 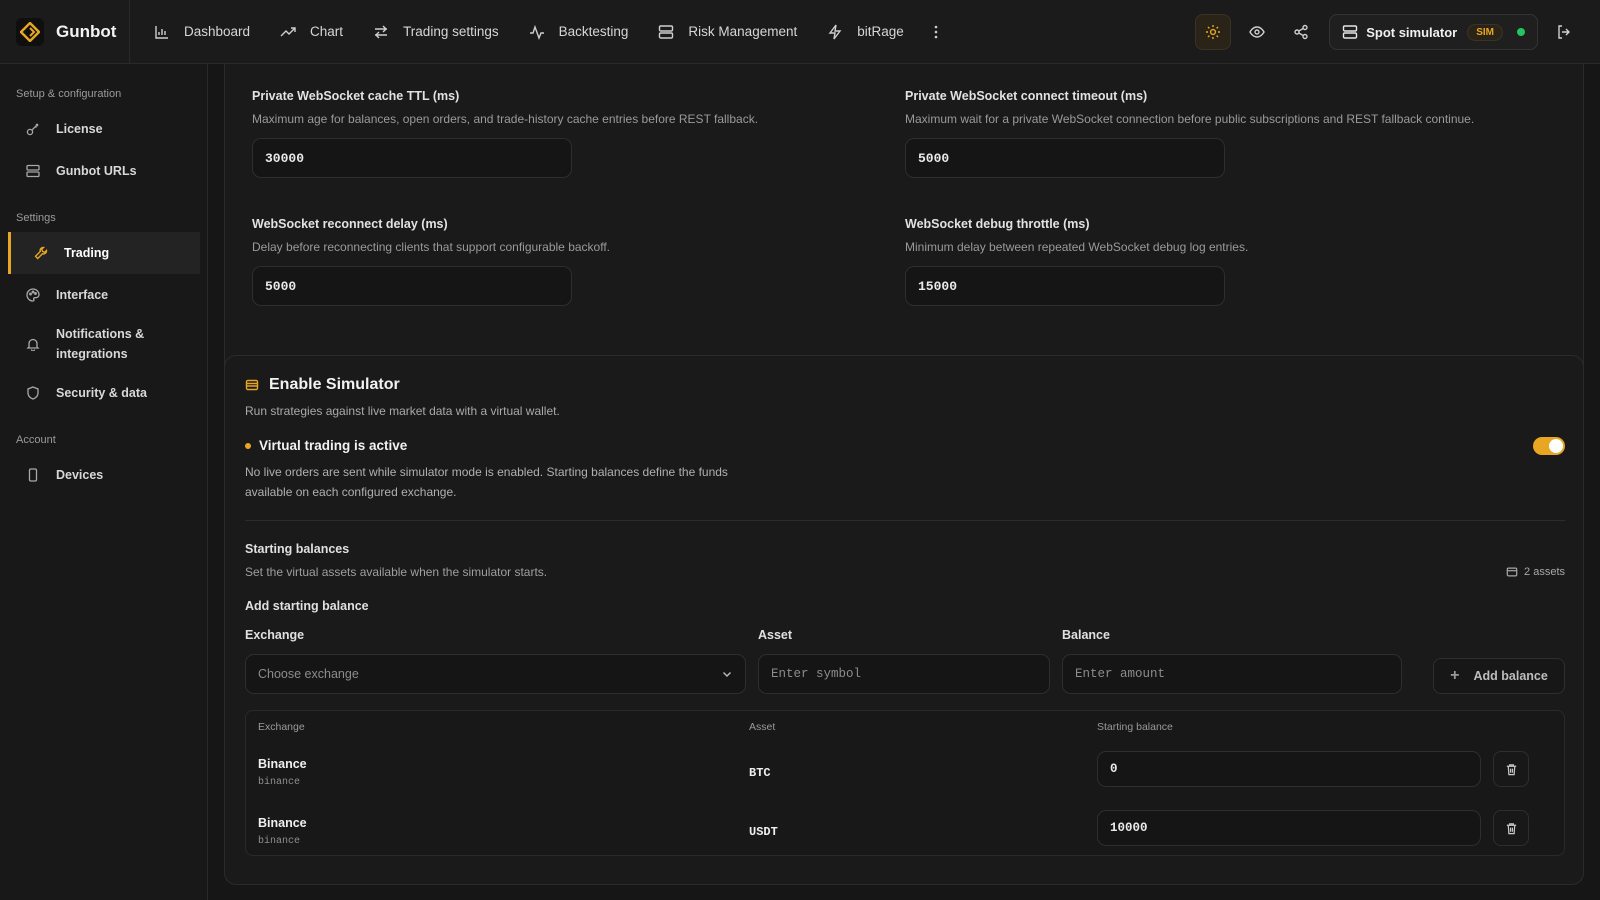 What do you see at coordinates (217, 31) in the screenshot?
I see `nav-dashboard-label: Dashboard` at bounding box center [217, 31].